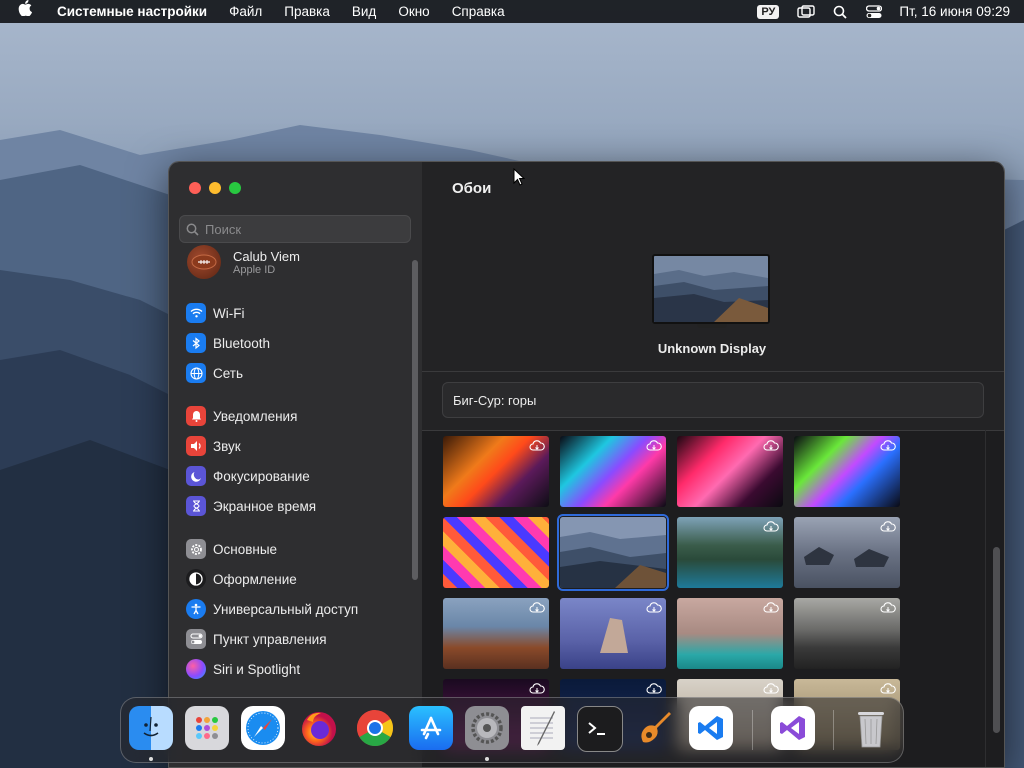 Image resolution: width=1024 pixels, height=768 pixels. Describe the element at coordinates (985, 598) in the screenshot. I see `scroll-track` at that location.